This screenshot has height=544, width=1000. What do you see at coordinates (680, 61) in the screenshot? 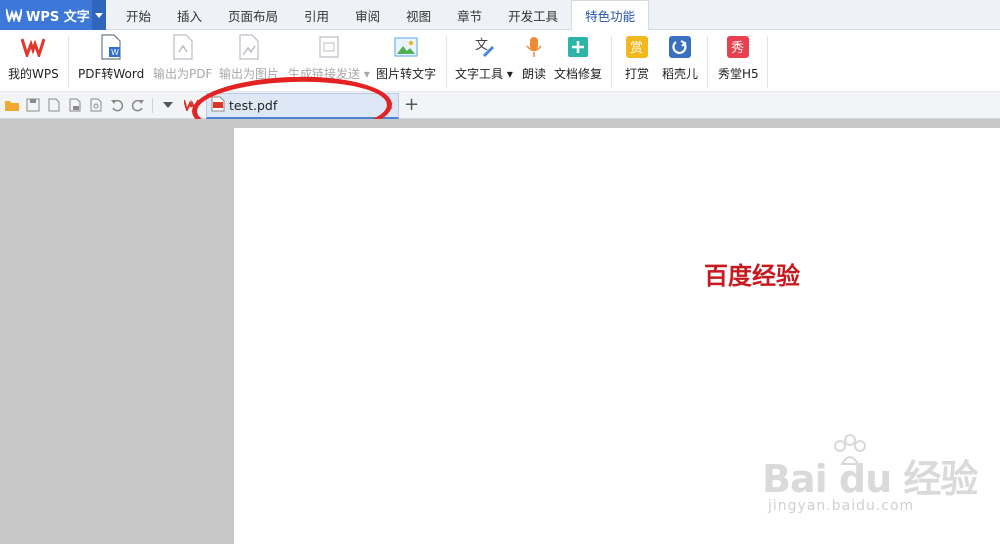
I see `daoke-button: 稻壳儿` at bounding box center [680, 61].